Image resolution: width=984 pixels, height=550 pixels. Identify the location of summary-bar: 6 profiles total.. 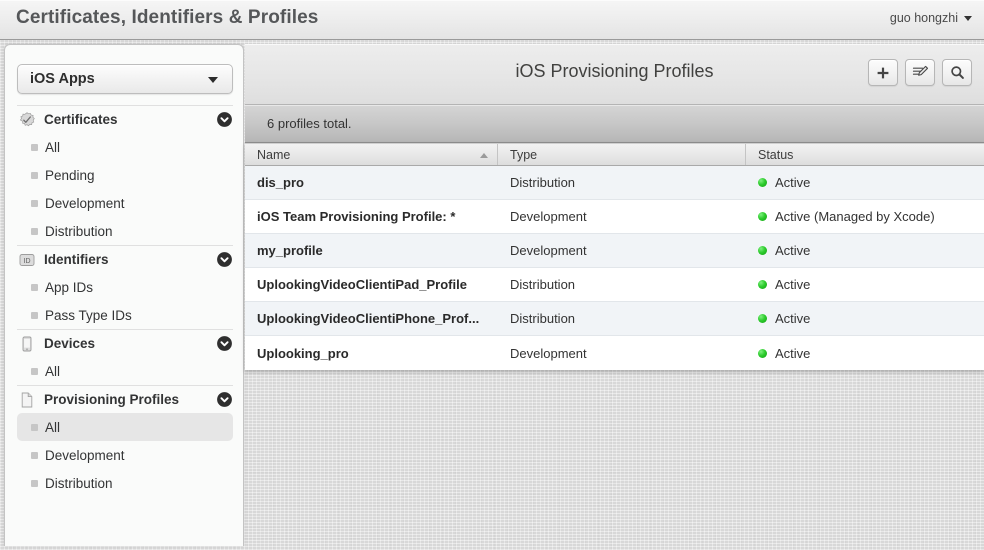
(614, 124).